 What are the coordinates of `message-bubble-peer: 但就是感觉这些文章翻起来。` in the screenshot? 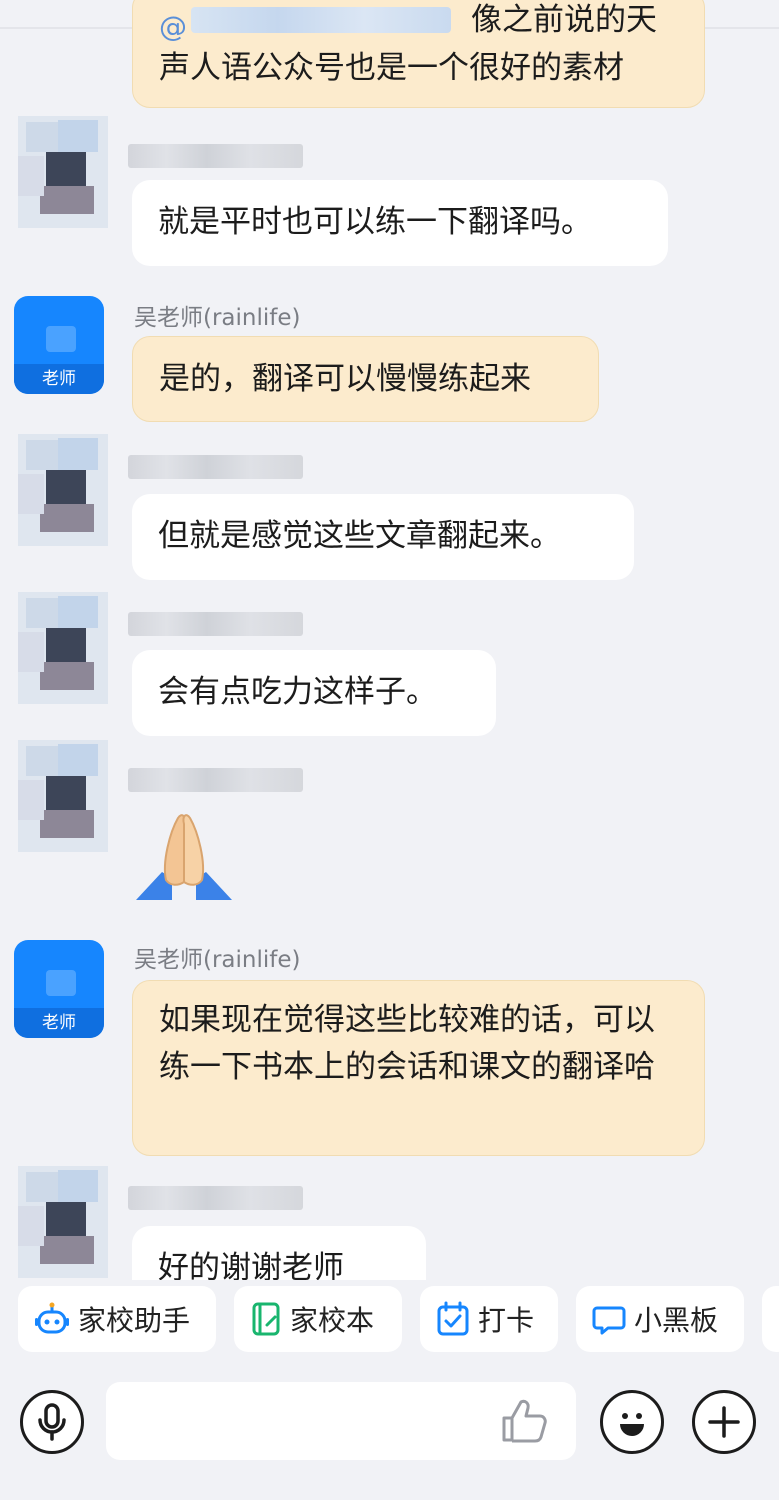 It's located at (383, 537).